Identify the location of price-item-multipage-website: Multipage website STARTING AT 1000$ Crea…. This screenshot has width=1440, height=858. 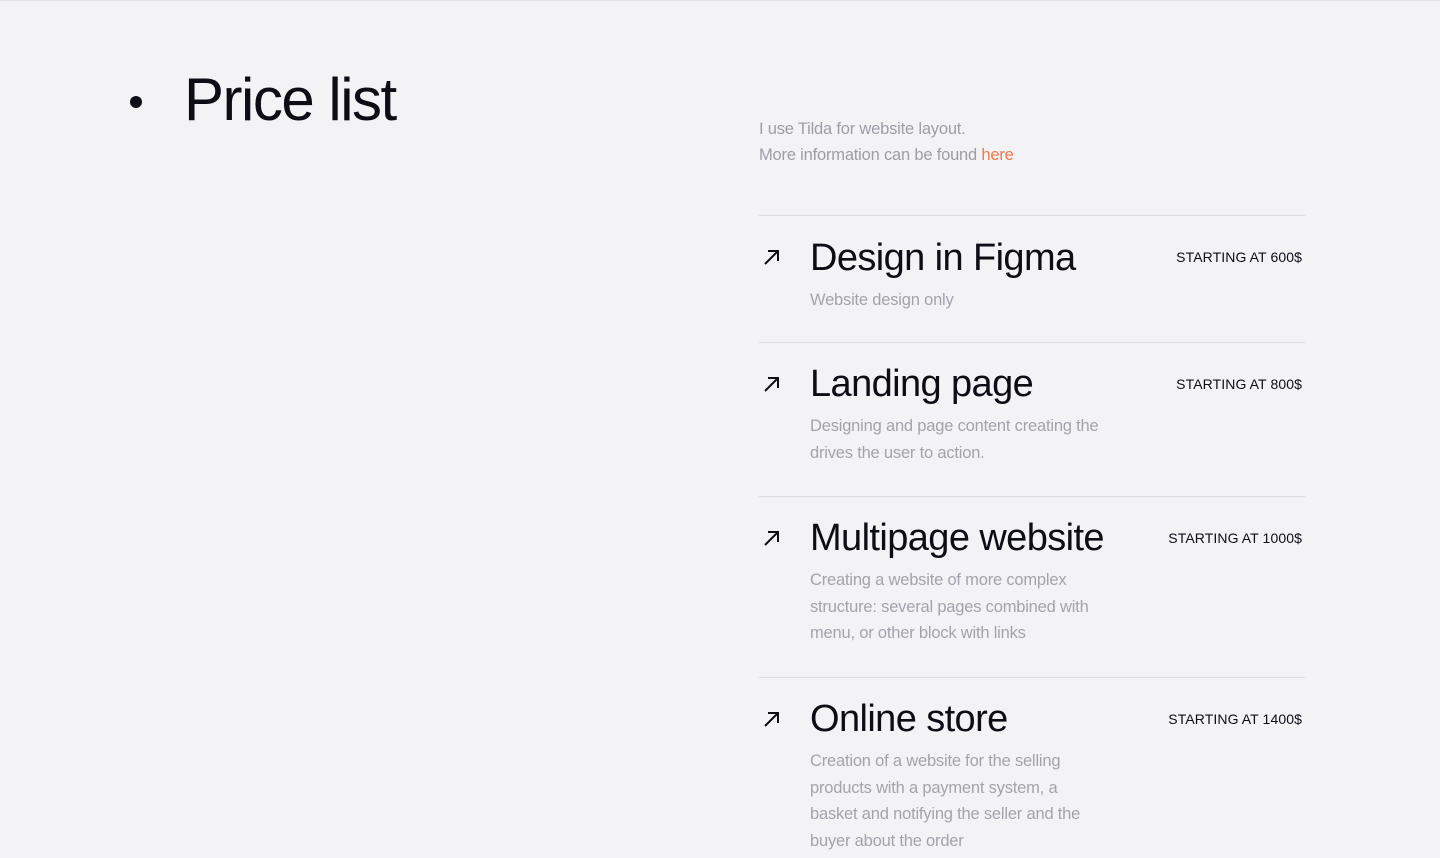
(1032, 586).